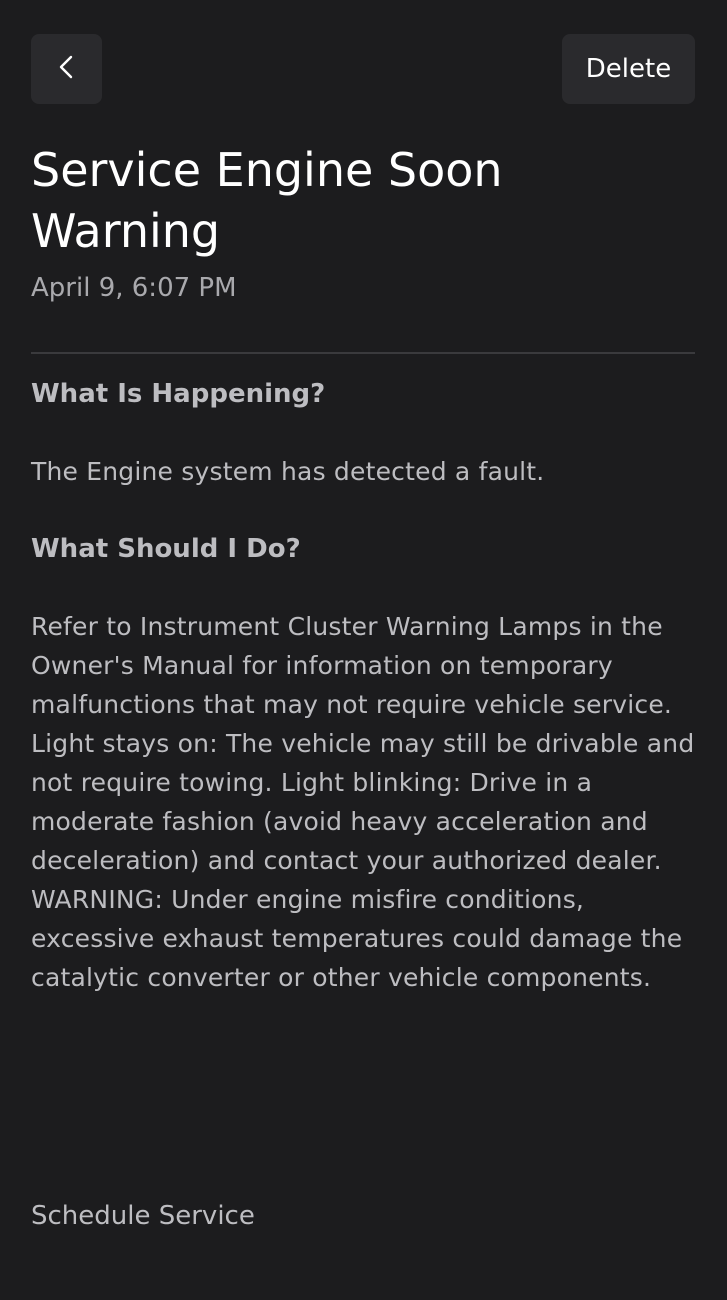 This screenshot has width=727, height=1300. I want to click on chevron-left-icon, so click(67, 69).